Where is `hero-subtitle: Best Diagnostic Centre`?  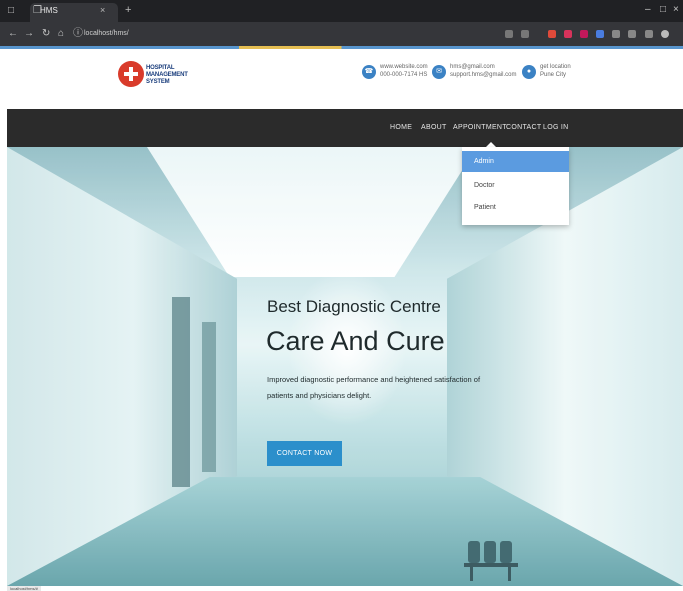
hero-subtitle: Best Diagnostic Centre is located at coordinates (354, 306).